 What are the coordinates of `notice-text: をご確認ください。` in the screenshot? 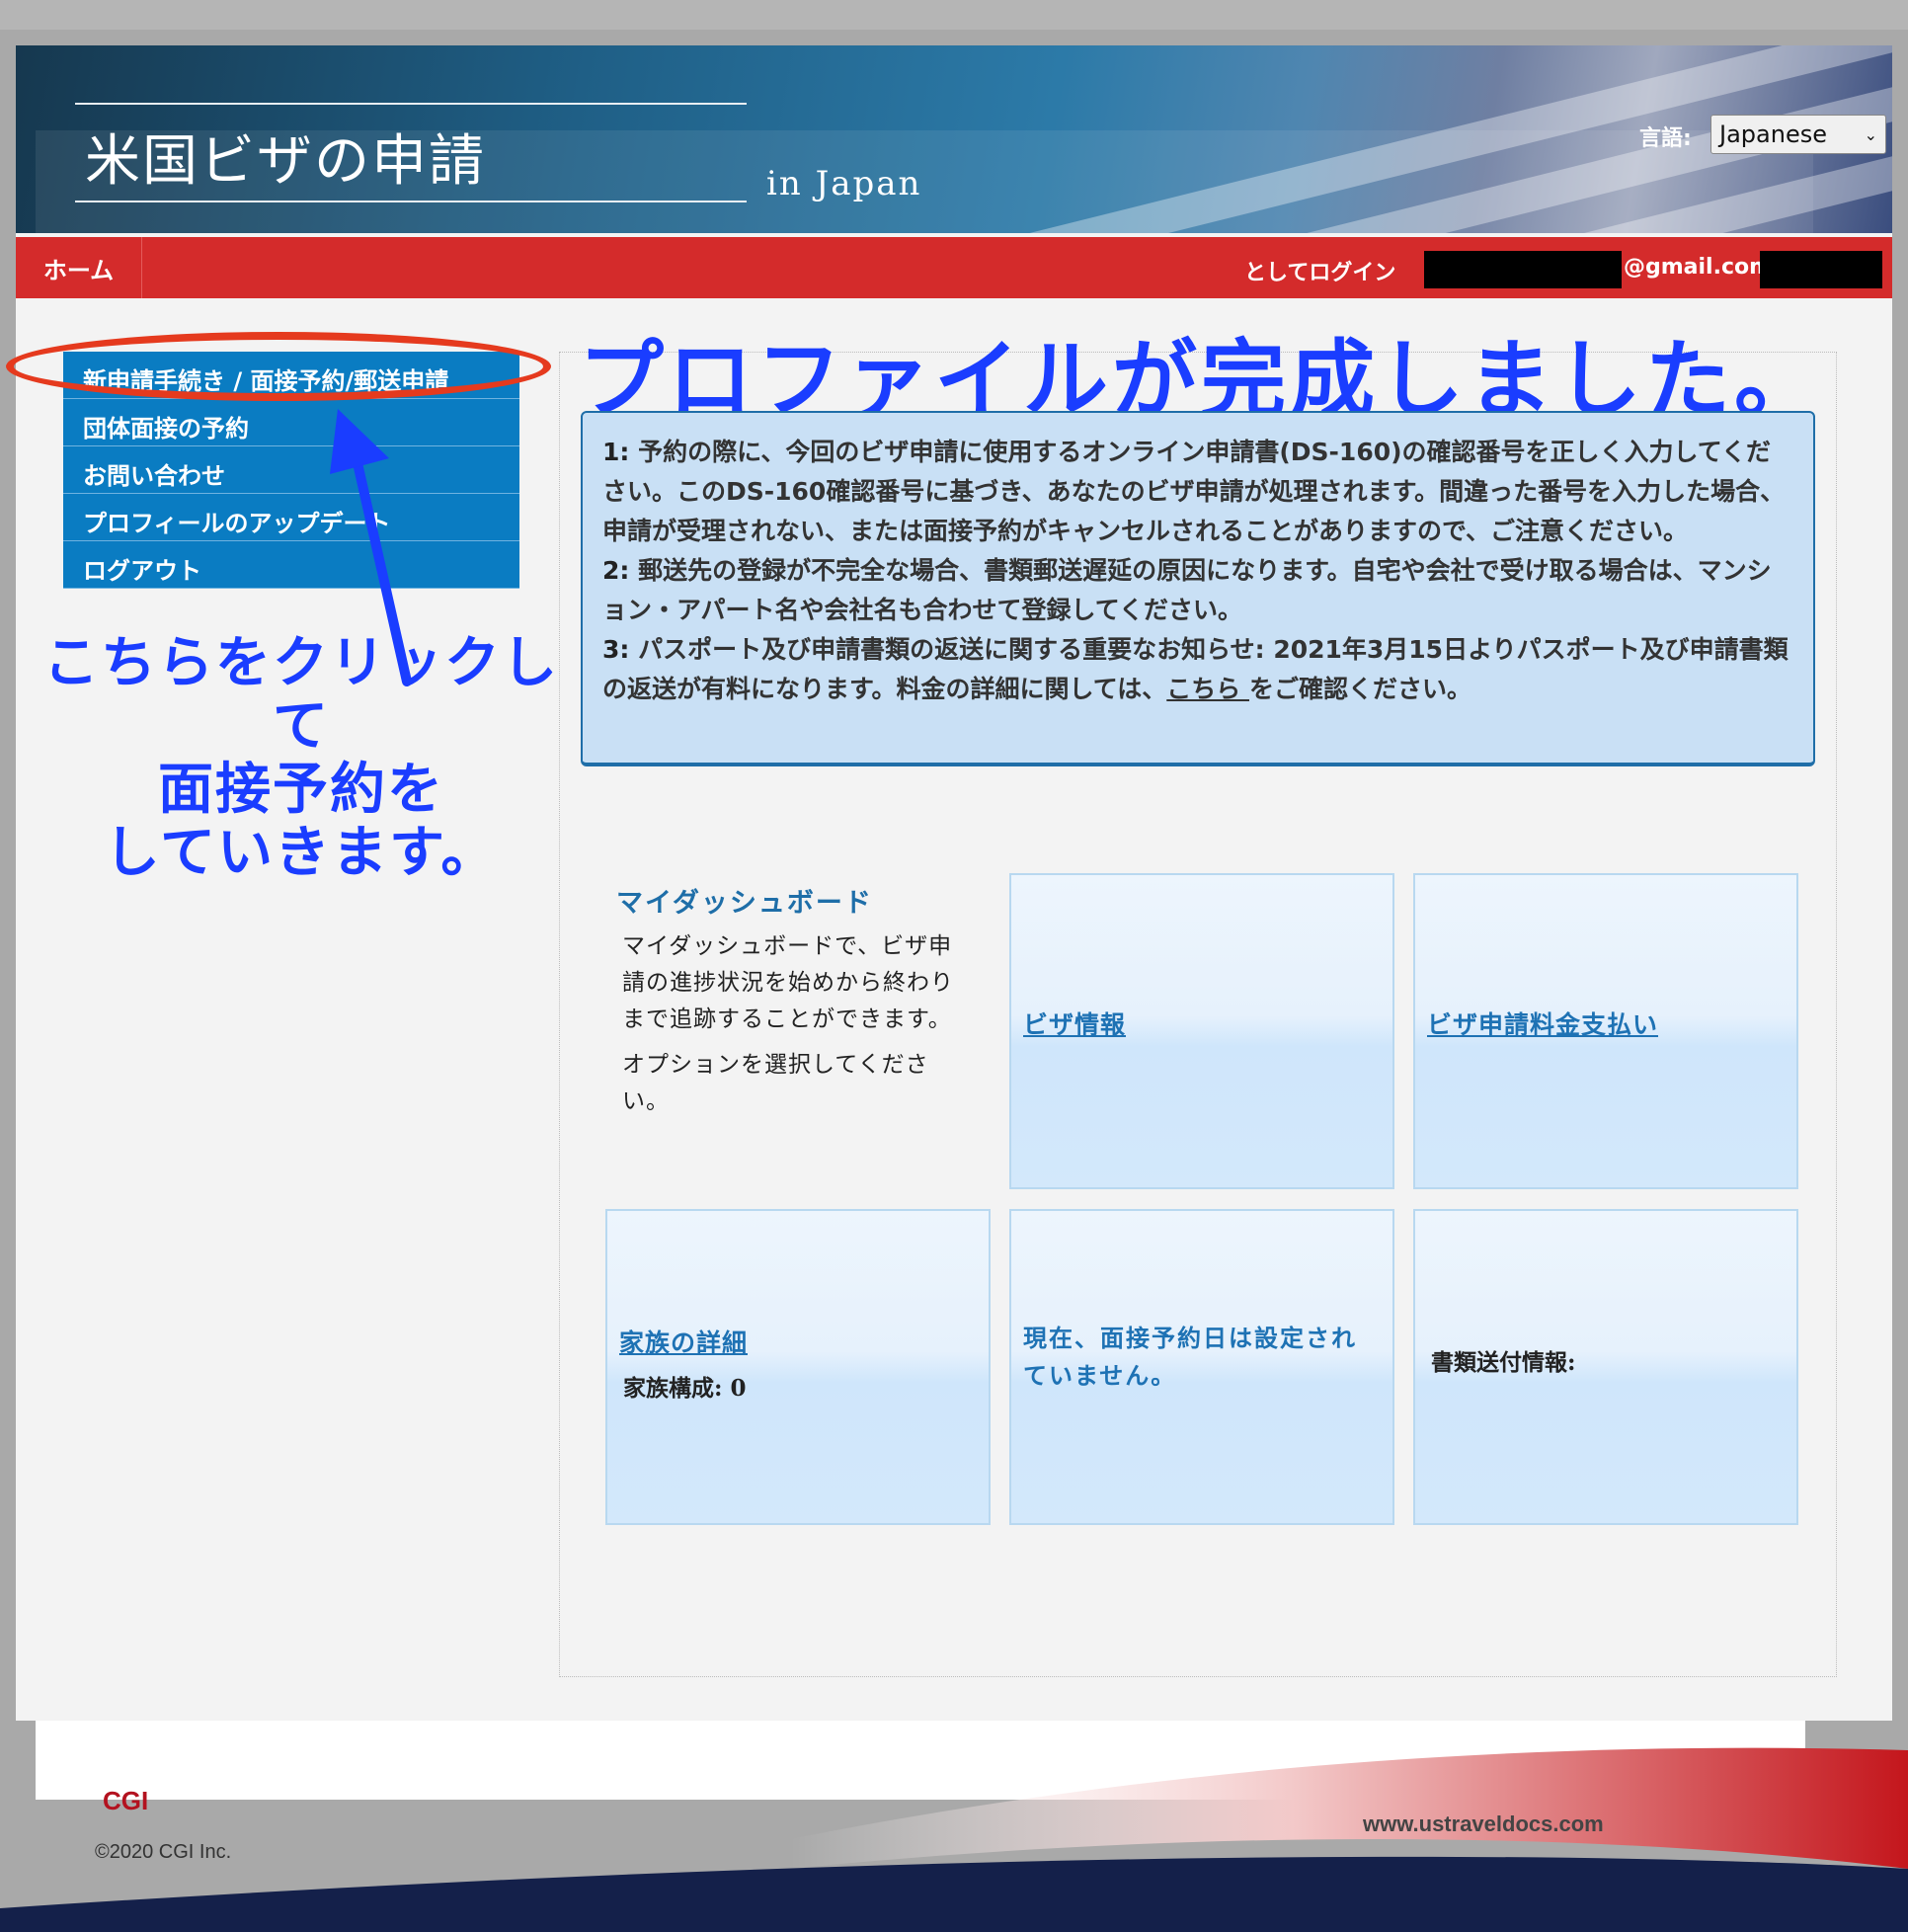 It's located at (1359, 689).